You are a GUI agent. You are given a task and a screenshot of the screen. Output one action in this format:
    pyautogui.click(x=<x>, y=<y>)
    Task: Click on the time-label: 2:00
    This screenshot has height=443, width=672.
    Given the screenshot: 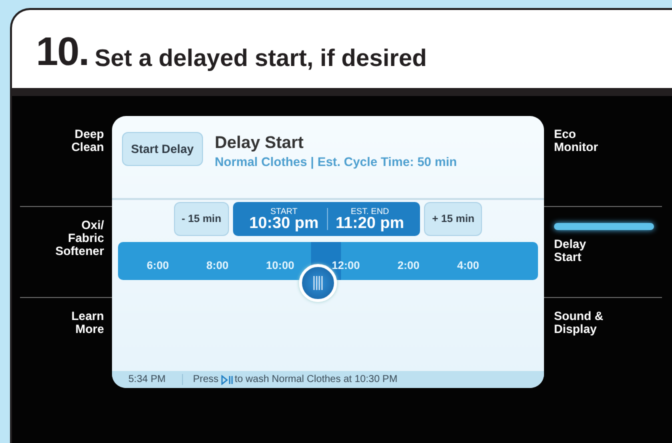 What is the action you would take?
    pyautogui.click(x=409, y=266)
    